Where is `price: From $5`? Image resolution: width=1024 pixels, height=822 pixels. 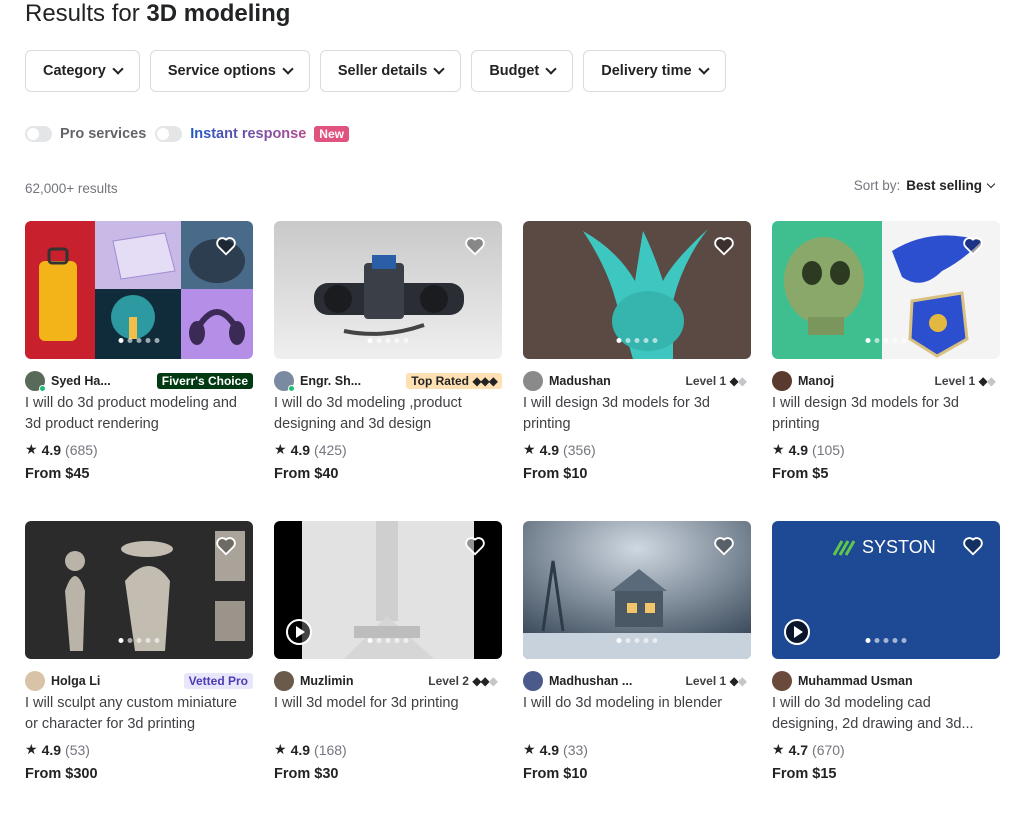 price: From $5 is located at coordinates (886, 474).